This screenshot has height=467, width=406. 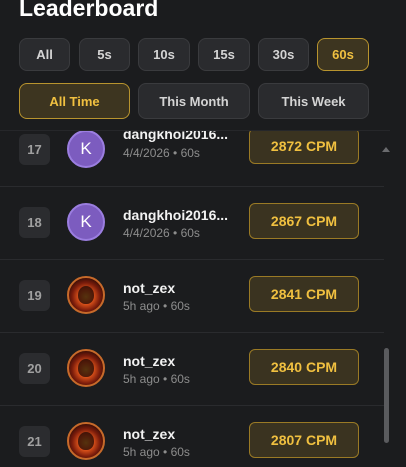 What do you see at coordinates (194, 101) in the screenshot?
I see `period-this-month: This Month` at bounding box center [194, 101].